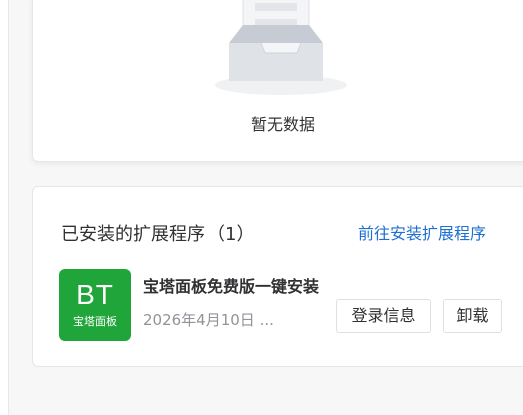 The width and height of the screenshot is (523, 415). Describe the element at coordinates (231, 234) in the screenshot. I see `installed-count: （1）` at that location.